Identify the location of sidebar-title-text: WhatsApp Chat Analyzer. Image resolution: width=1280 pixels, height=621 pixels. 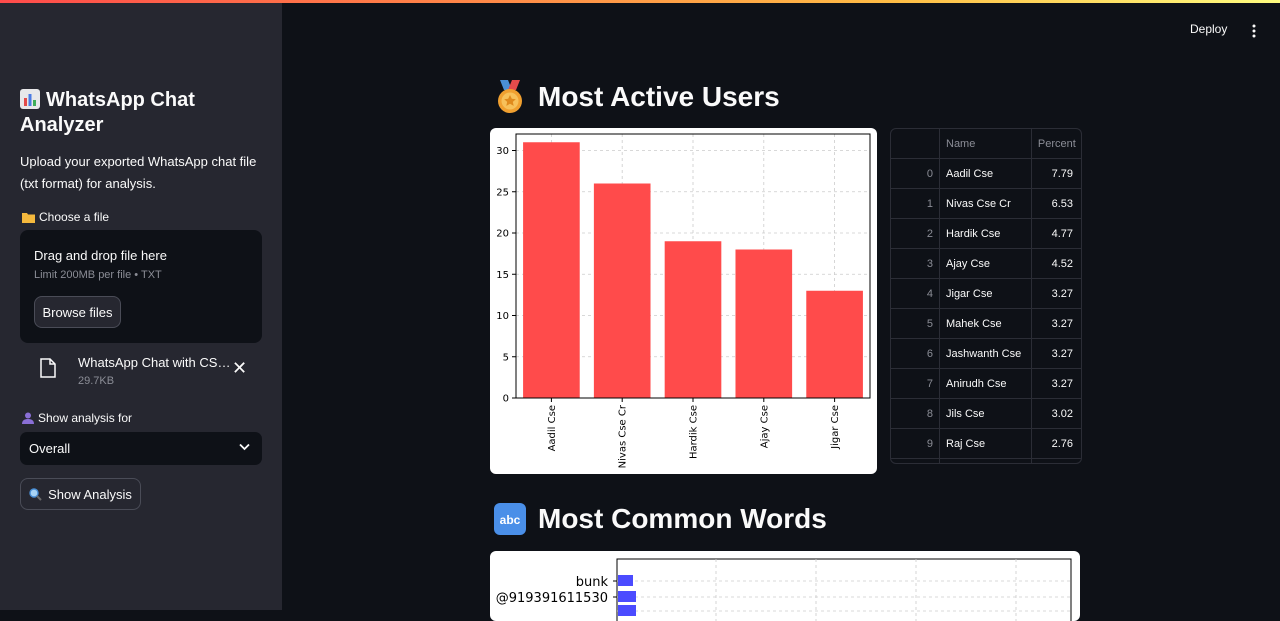
(107, 112).